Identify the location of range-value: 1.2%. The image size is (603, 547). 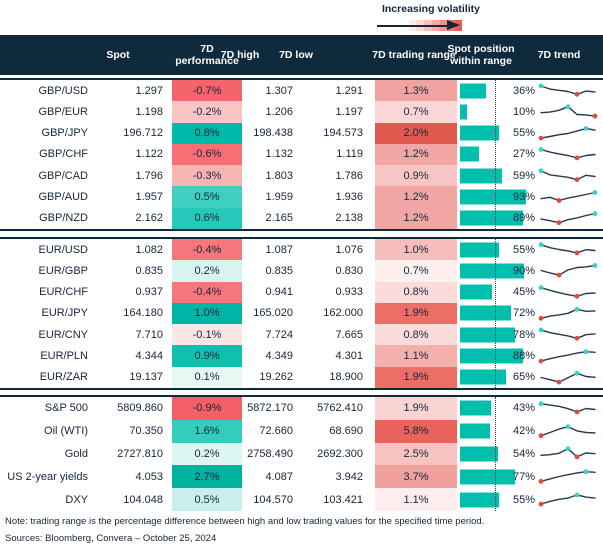
(416, 154).